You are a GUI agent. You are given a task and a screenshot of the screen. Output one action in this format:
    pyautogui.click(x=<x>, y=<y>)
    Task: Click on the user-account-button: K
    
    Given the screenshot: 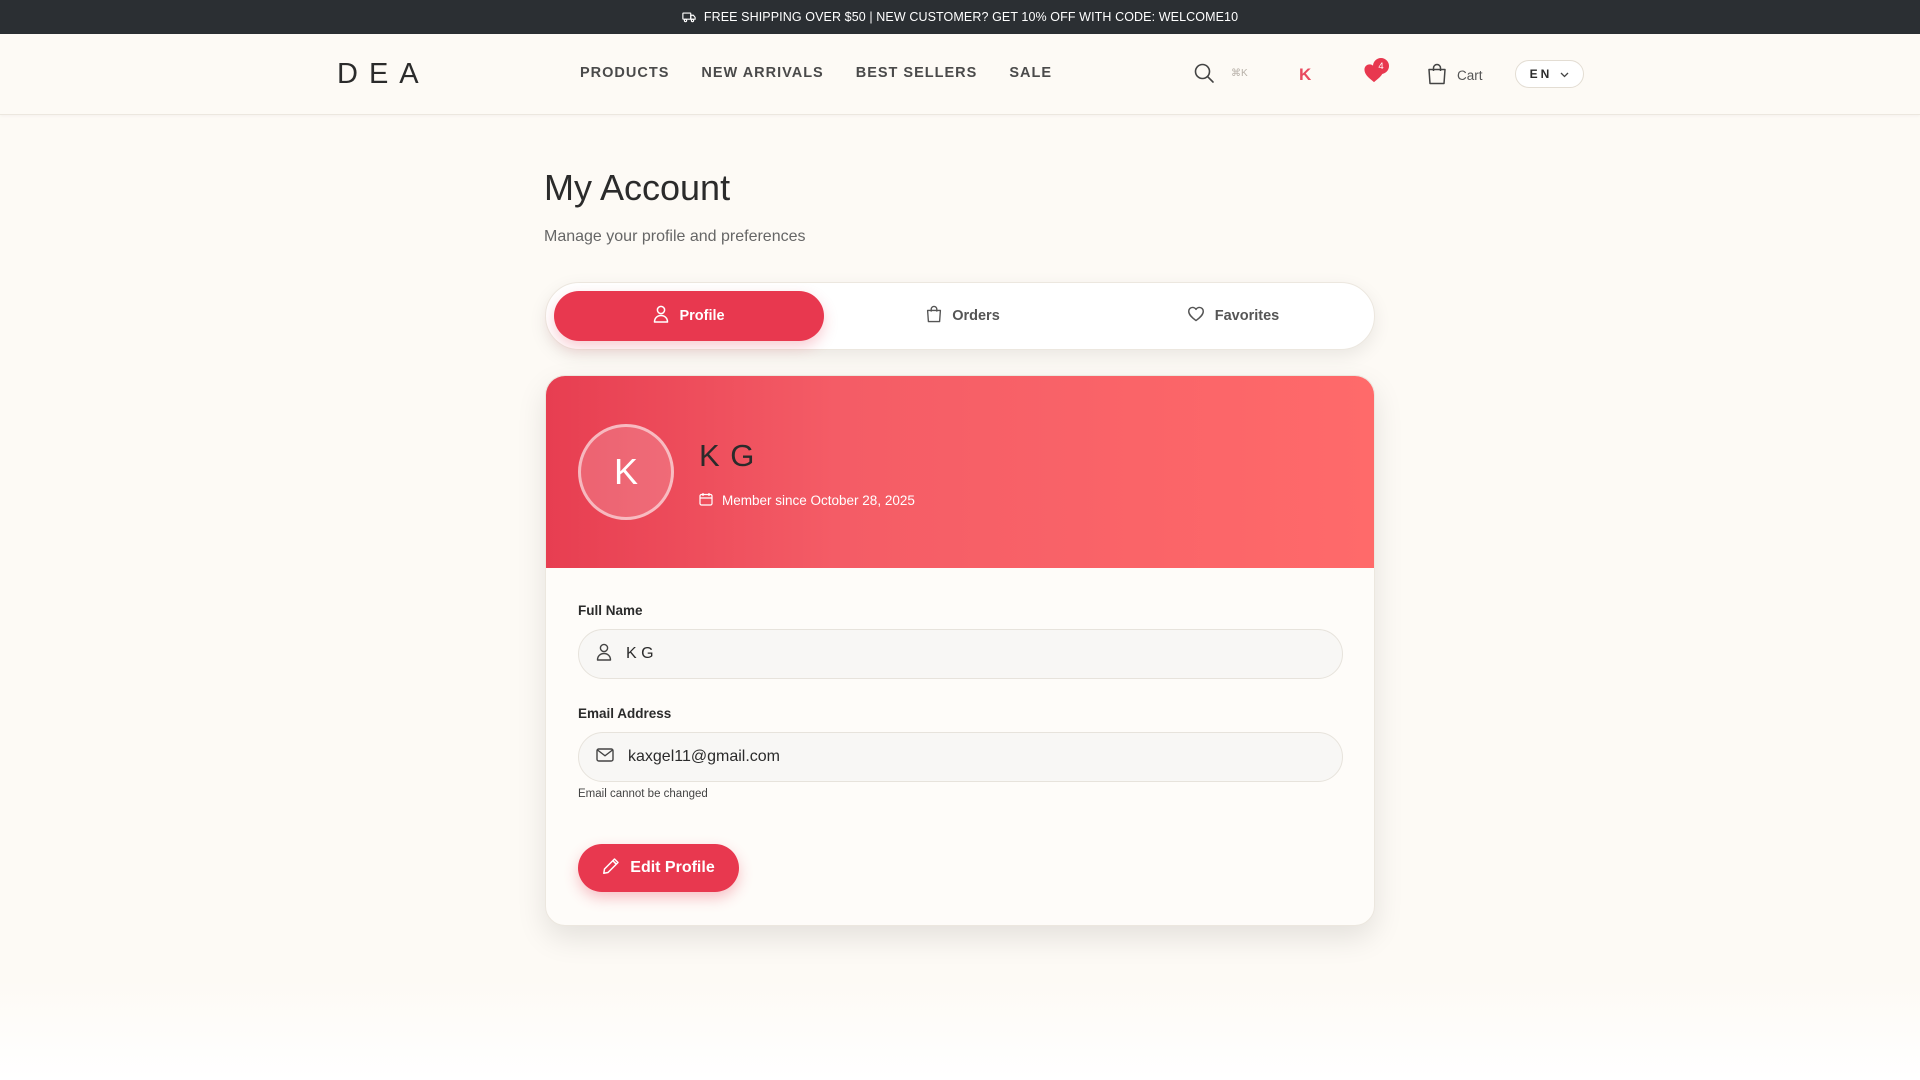 What is the action you would take?
    pyautogui.click(x=1305, y=75)
    